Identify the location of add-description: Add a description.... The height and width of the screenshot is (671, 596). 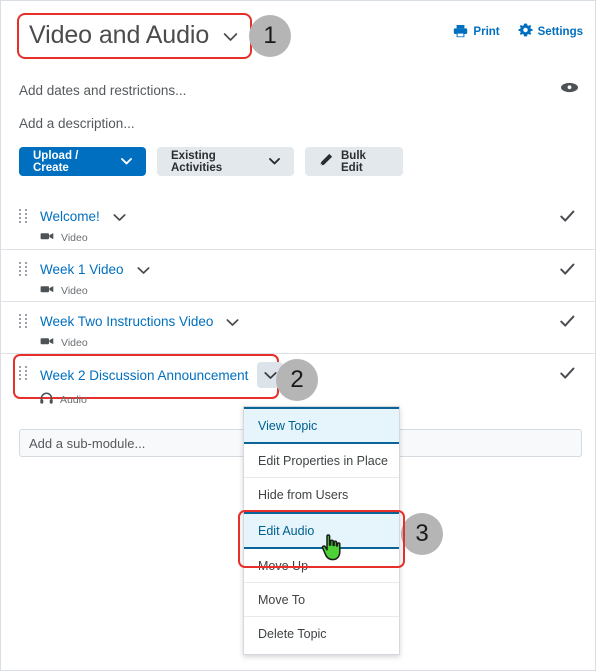
(77, 123).